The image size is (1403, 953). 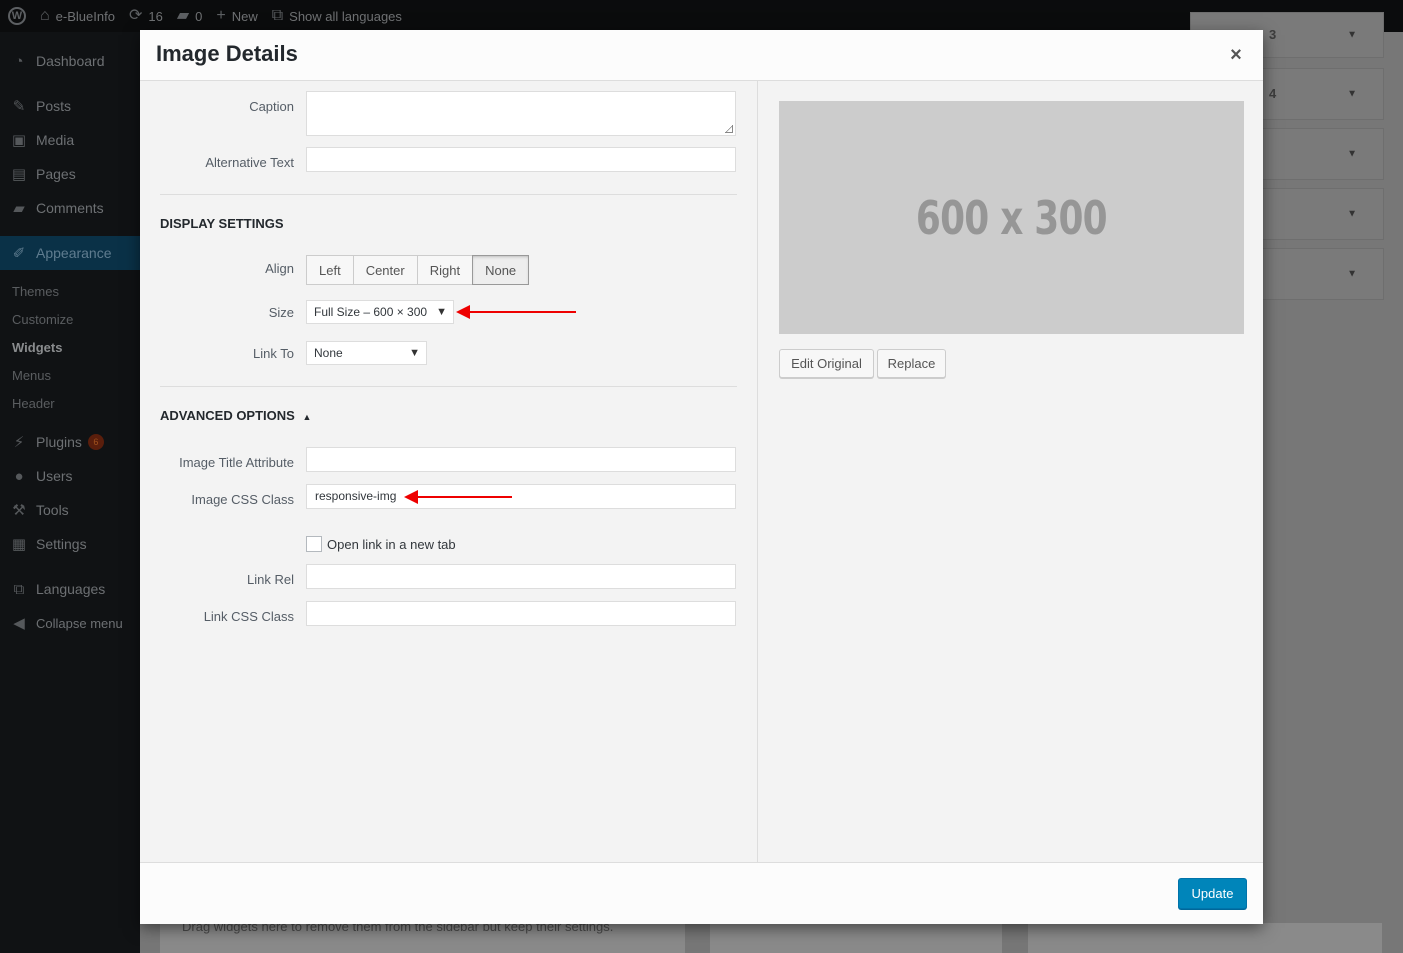 What do you see at coordinates (236, 462) in the screenshot?
I see `image-title-attribute-label: Image Title Attribute` at bounding box center [236, 462].